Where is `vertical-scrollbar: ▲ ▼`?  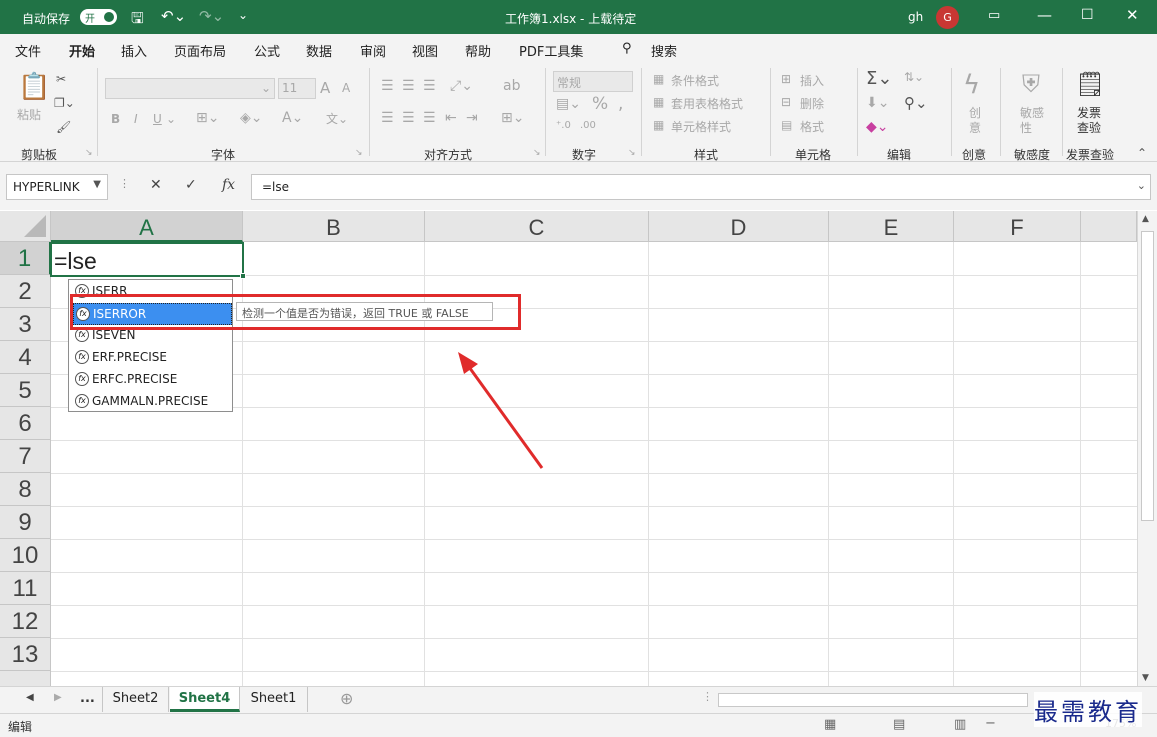 vertical-scrollbar: ▲ ▼ is located at coordinates (1147, 448).